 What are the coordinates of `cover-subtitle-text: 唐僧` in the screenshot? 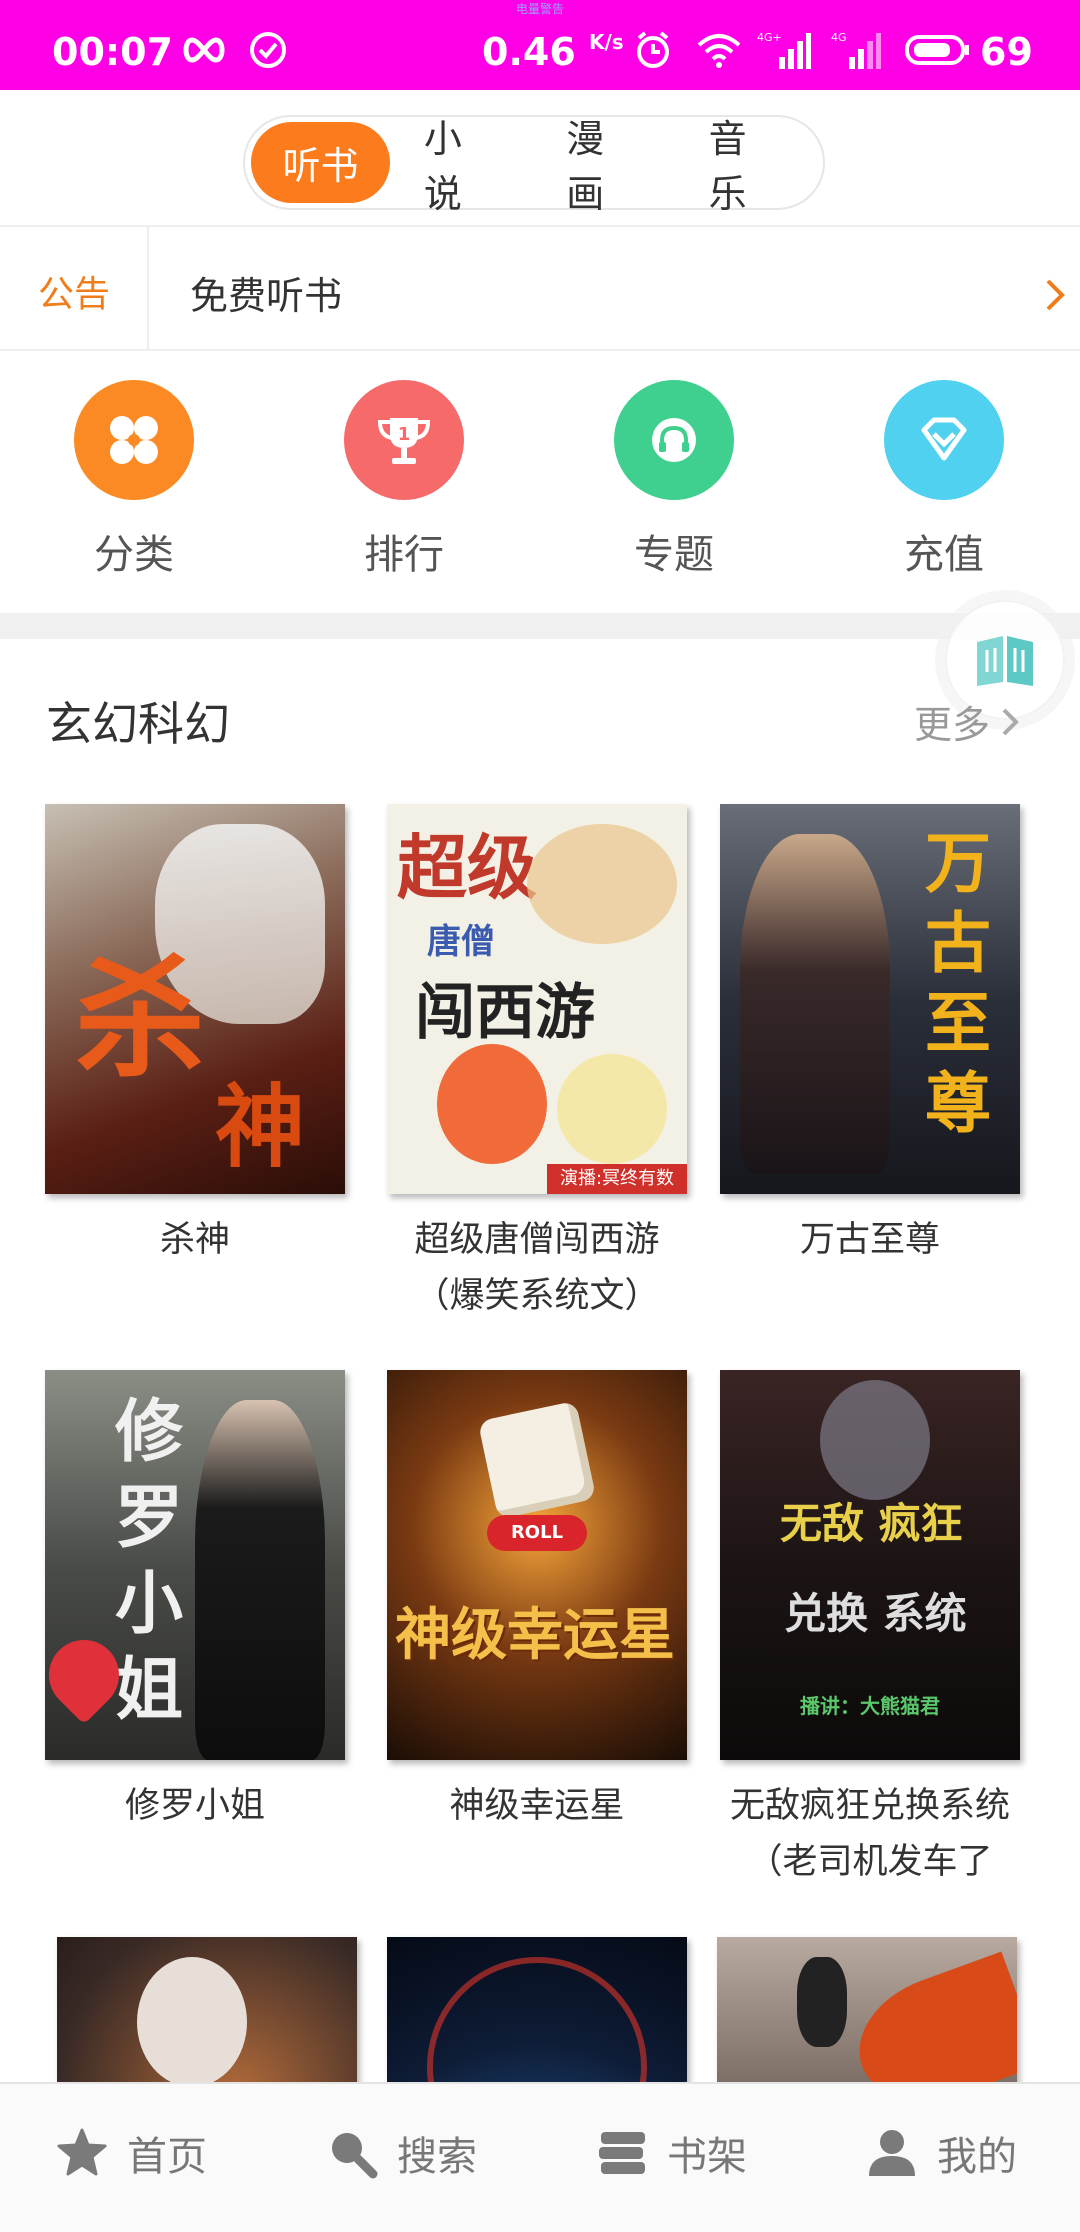 It's located at (461, 942).